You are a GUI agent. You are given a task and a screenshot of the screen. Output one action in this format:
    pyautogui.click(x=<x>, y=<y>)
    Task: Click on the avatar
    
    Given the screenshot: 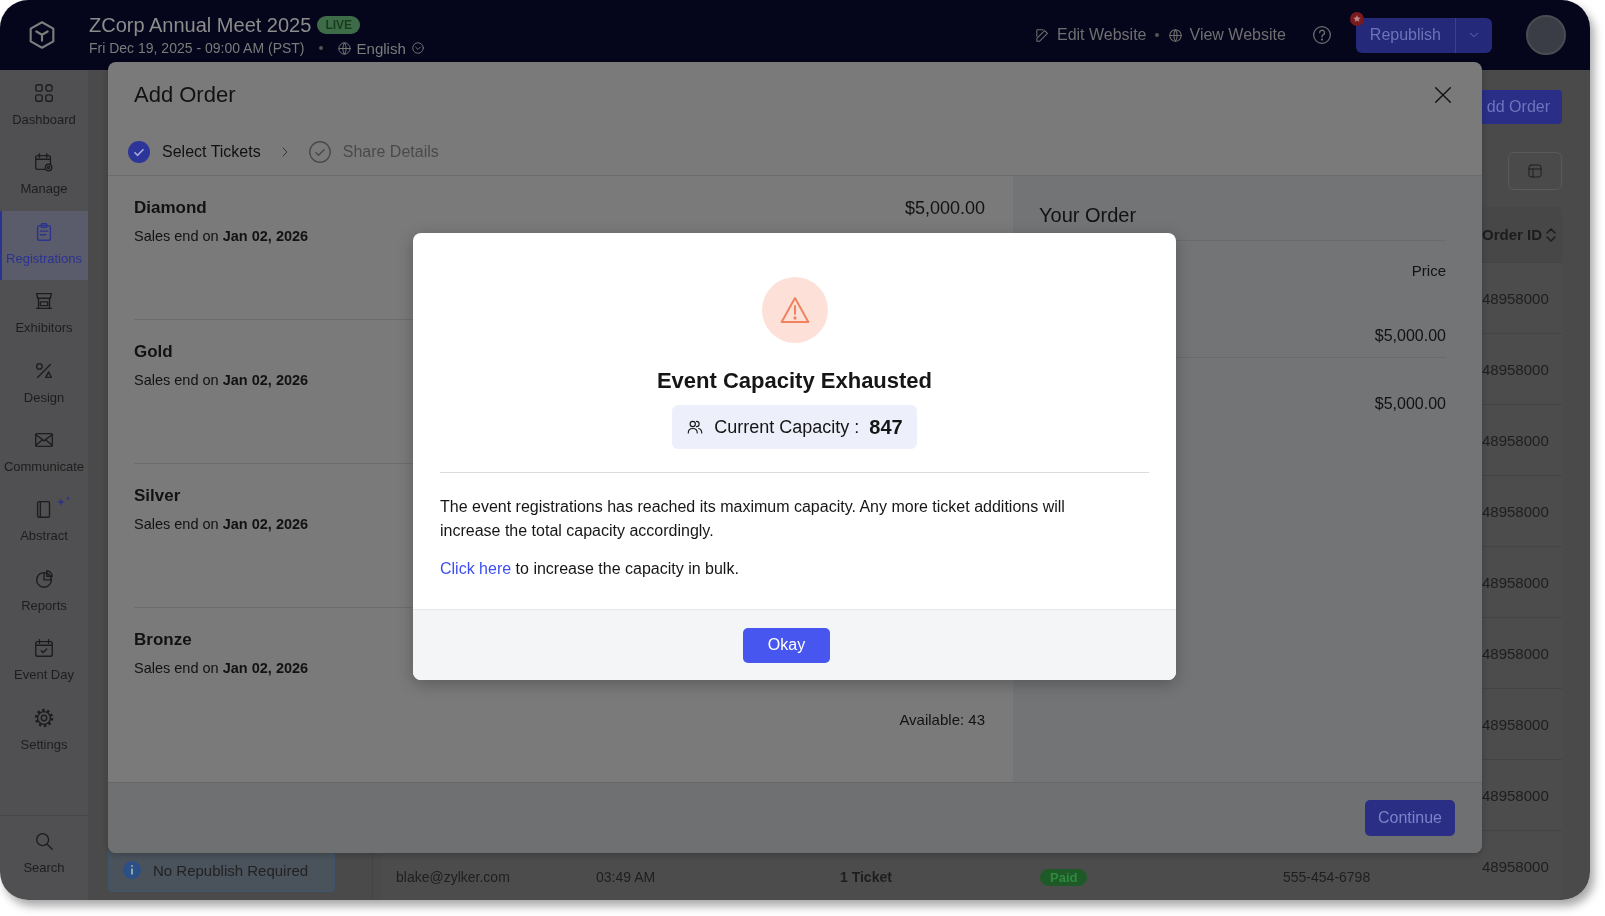 What is the action you would take?
    pyautogui.click(x=1546, y=35)
    